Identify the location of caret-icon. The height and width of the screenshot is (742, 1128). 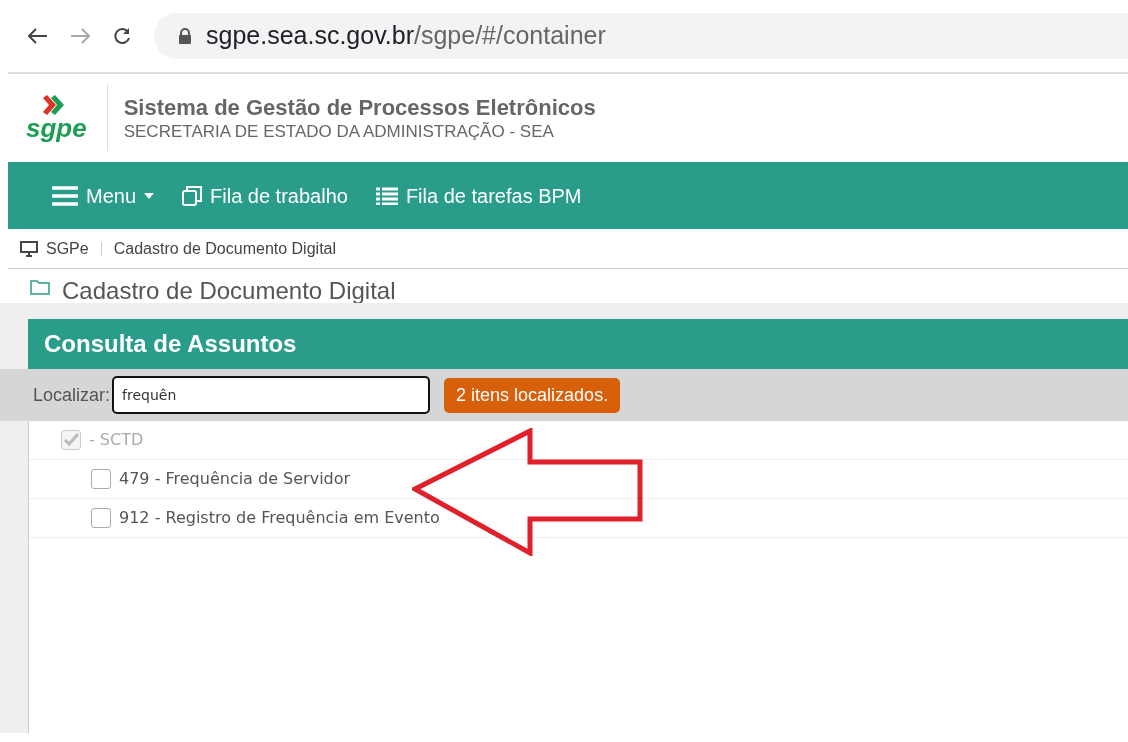
(149, 195).